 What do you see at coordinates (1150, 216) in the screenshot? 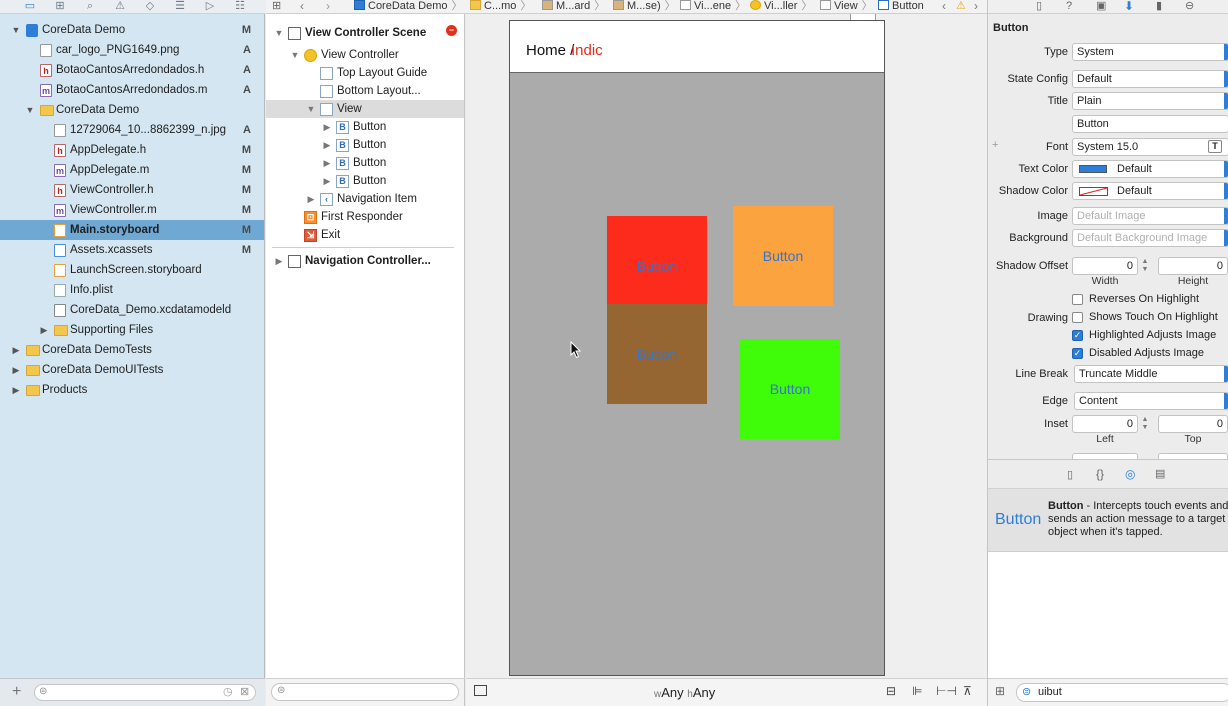
I see `image-combo: Default Image` at bounding box center [1150, 216].